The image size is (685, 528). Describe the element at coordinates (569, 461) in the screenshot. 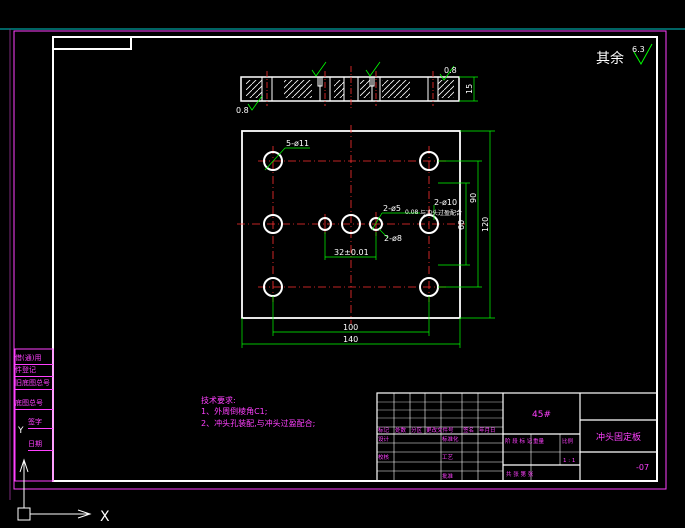

I see `tb-scale-val: 1` at that location.